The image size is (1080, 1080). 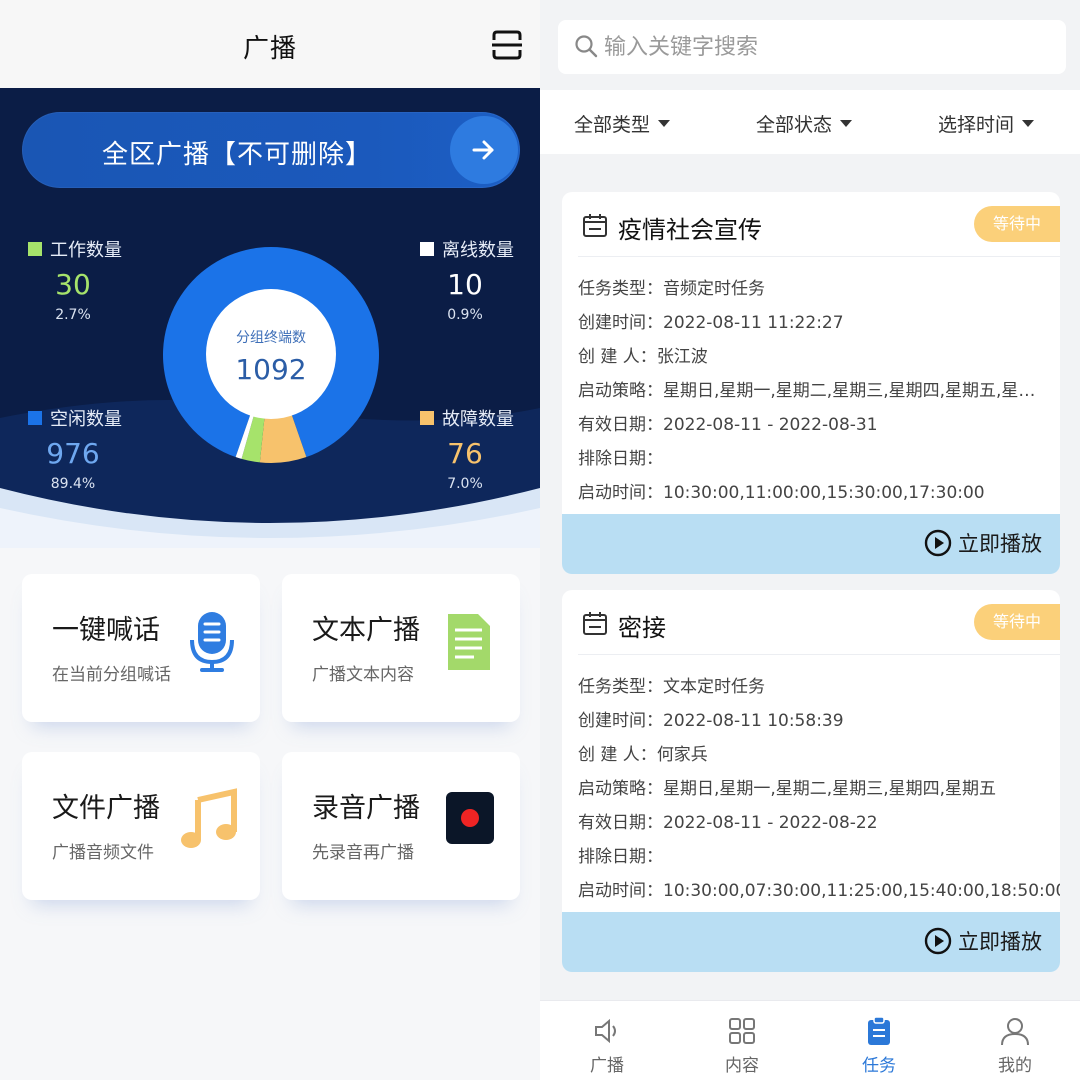 What do you see at coordinates (470, 818) in the screenshot?
I see `record-icon` at bounding box center [470, 818].